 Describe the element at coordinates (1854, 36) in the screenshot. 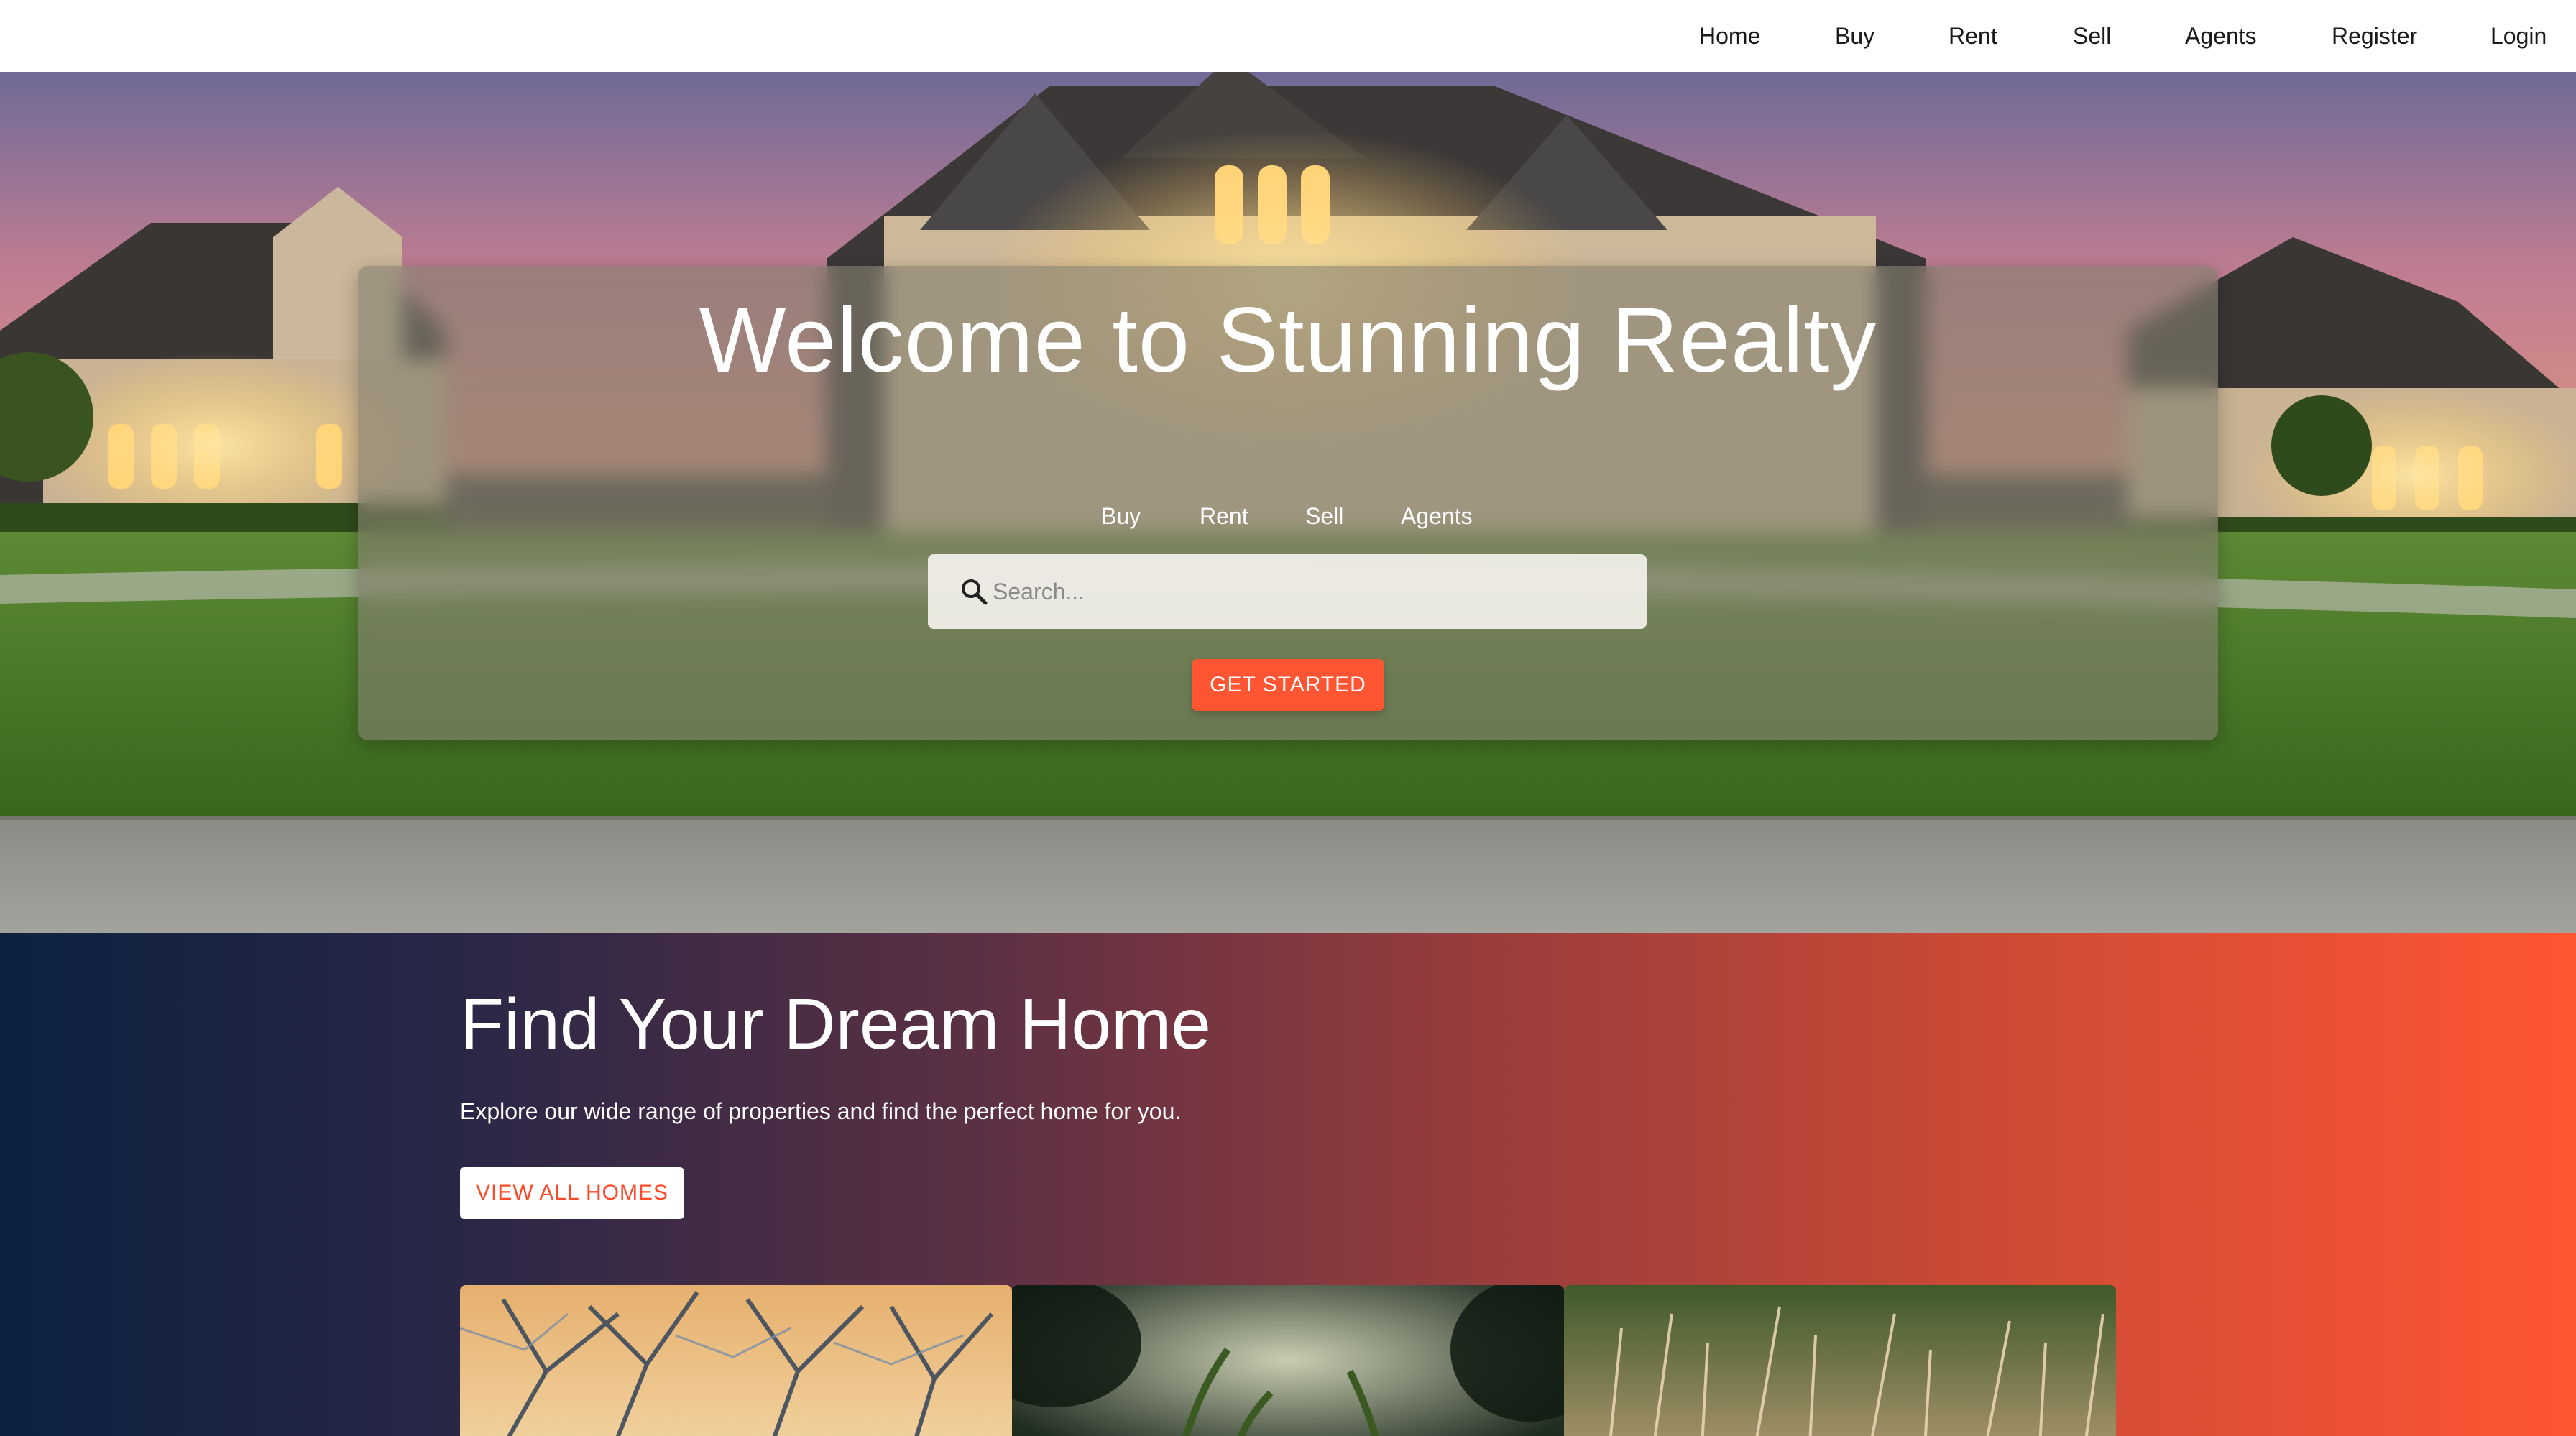

I see `nav-buy-link: Buy` at that location.